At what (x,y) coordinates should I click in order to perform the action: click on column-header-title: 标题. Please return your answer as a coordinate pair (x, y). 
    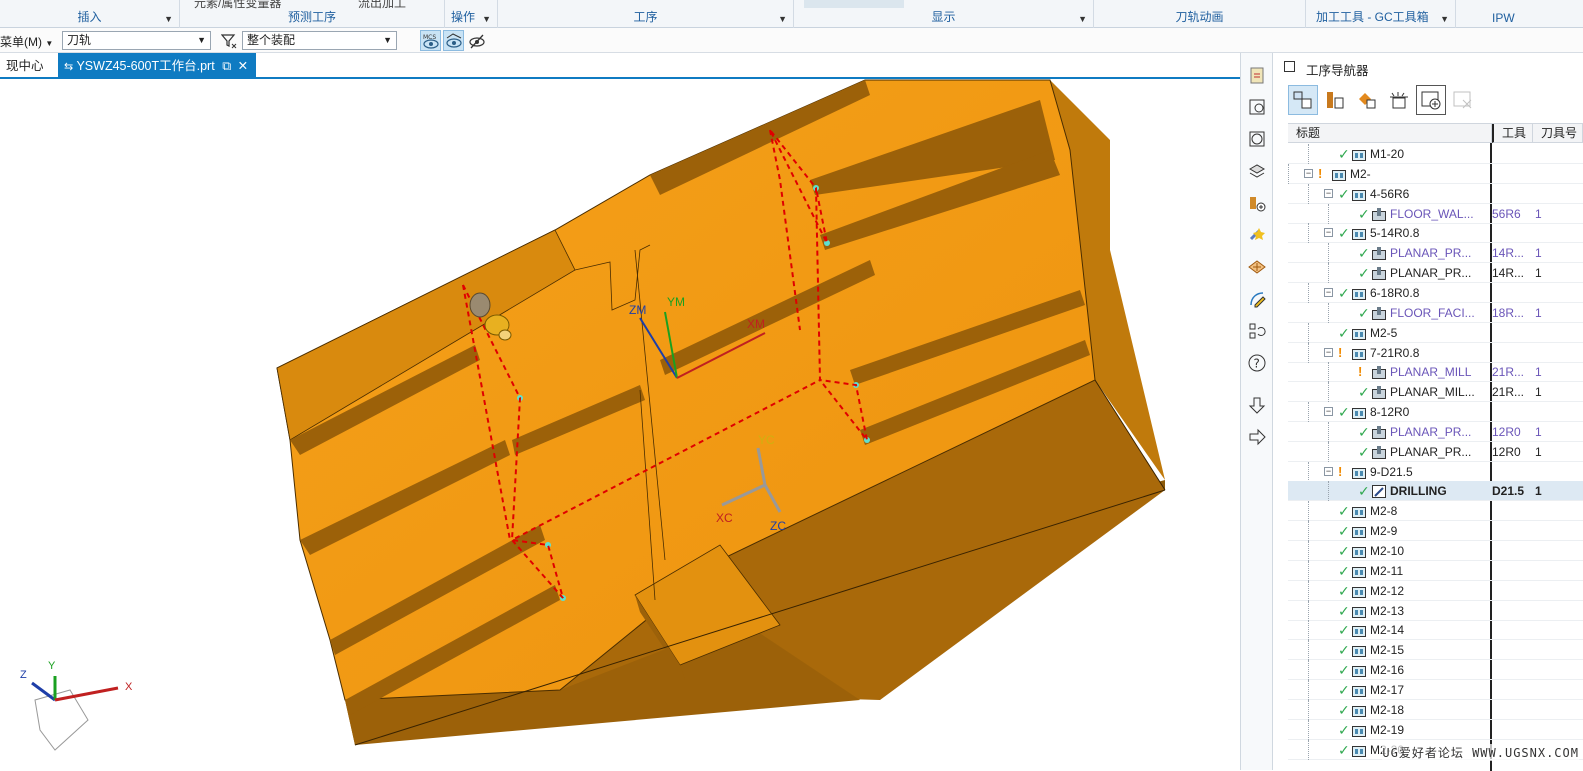
    Looking at the image, I should click on (1390, 133).